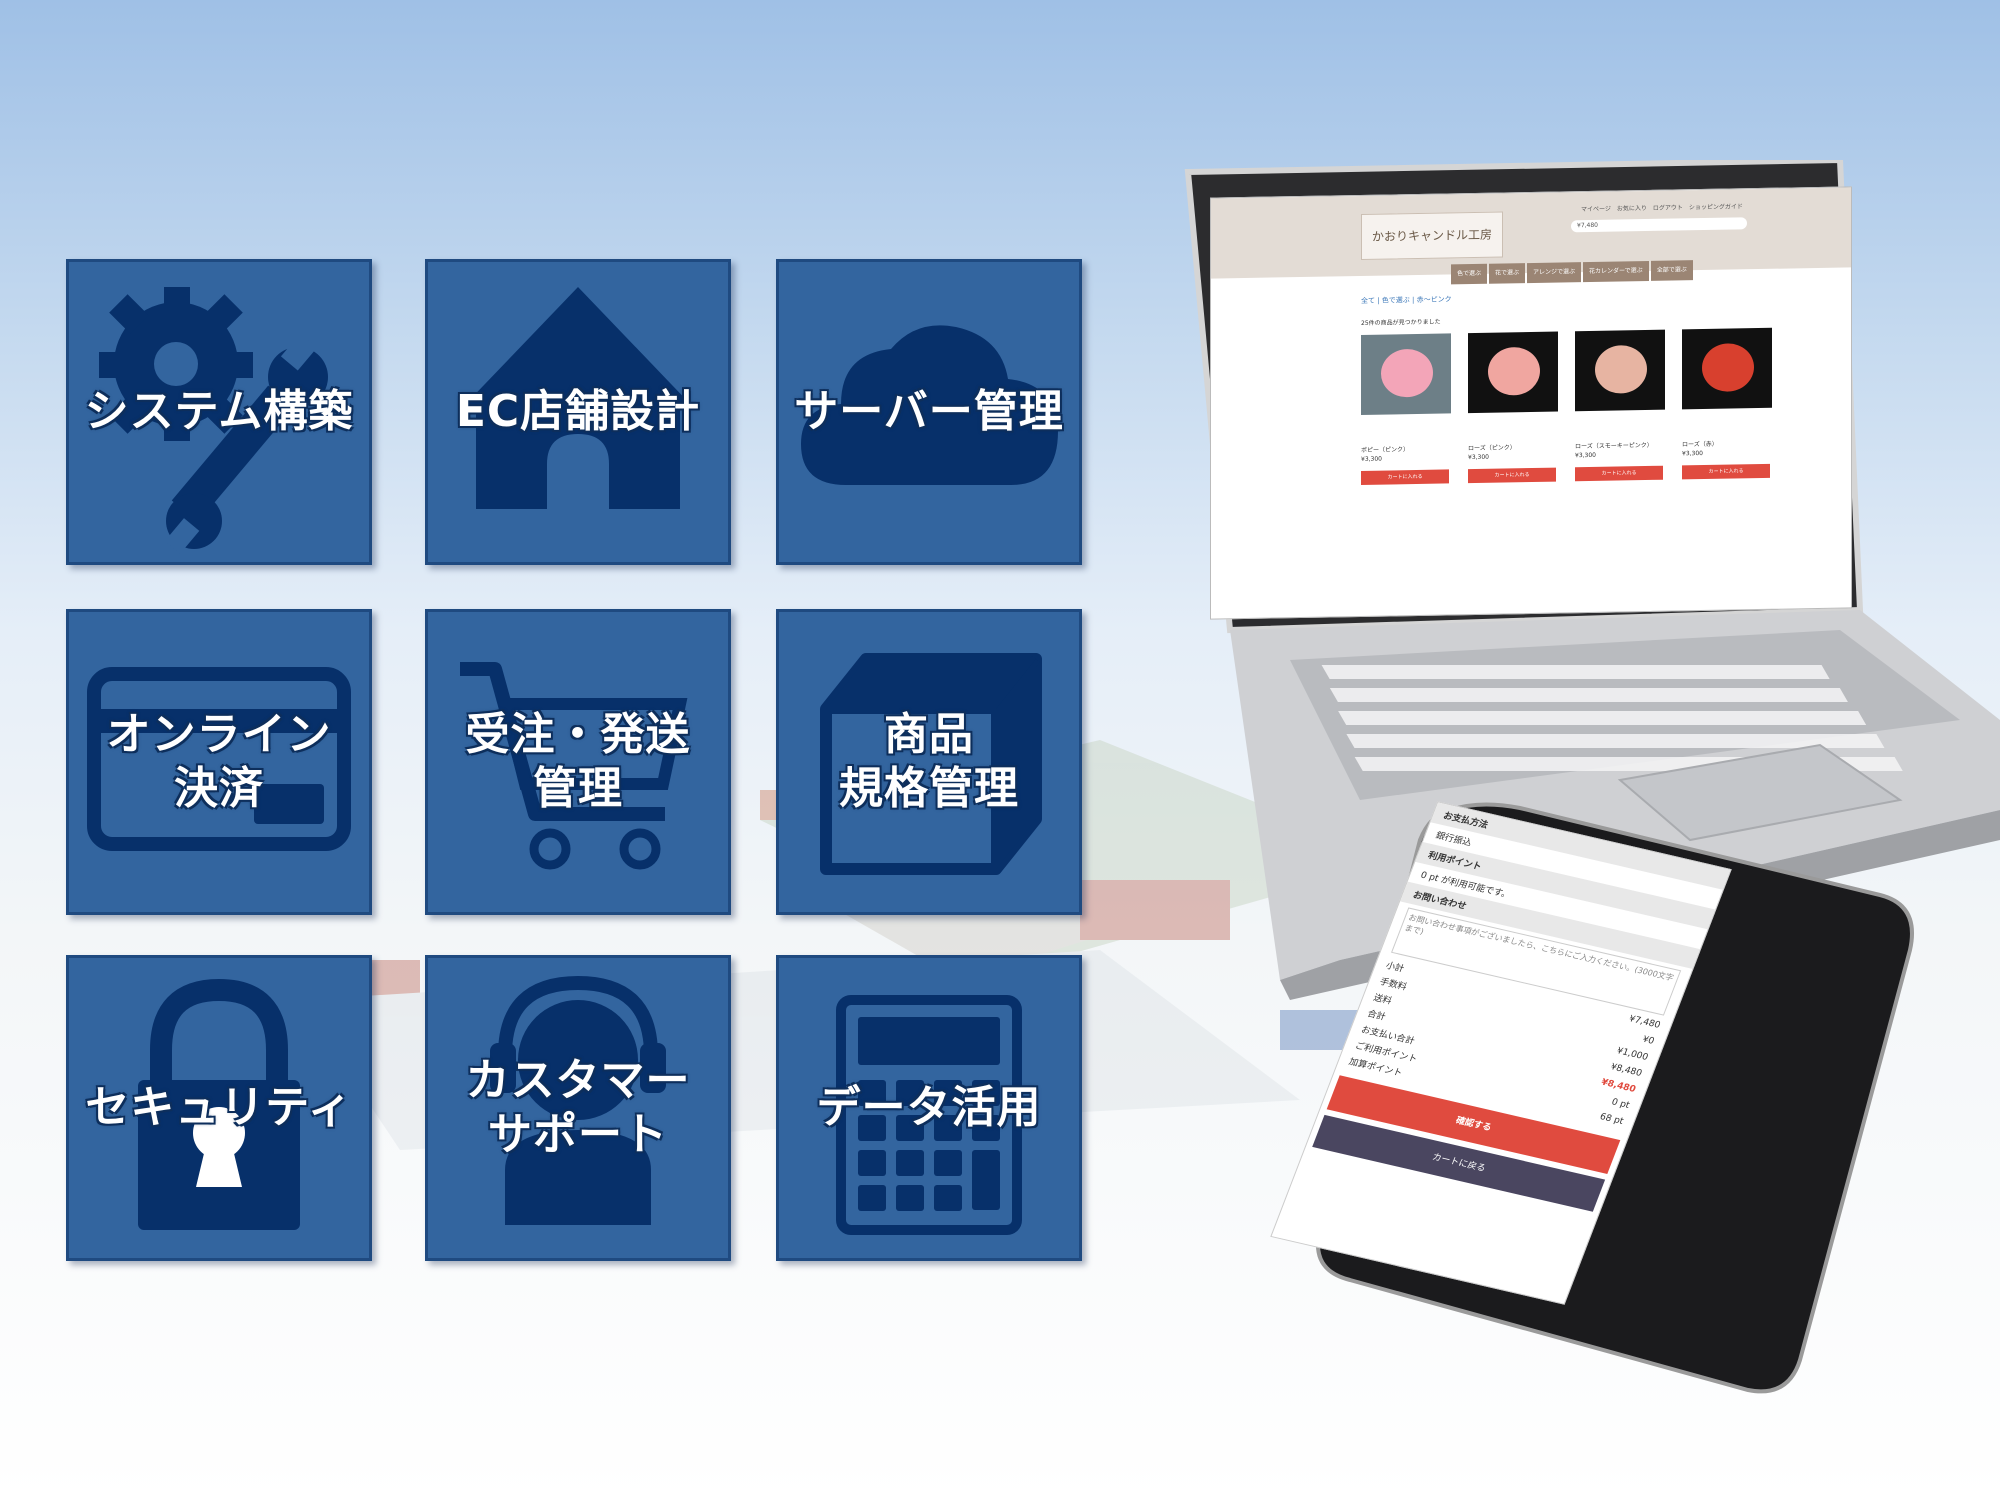  Describe the element at coordinates (1382, 1000) in the screenshot. I see `shipping-label: 送料` at that location.